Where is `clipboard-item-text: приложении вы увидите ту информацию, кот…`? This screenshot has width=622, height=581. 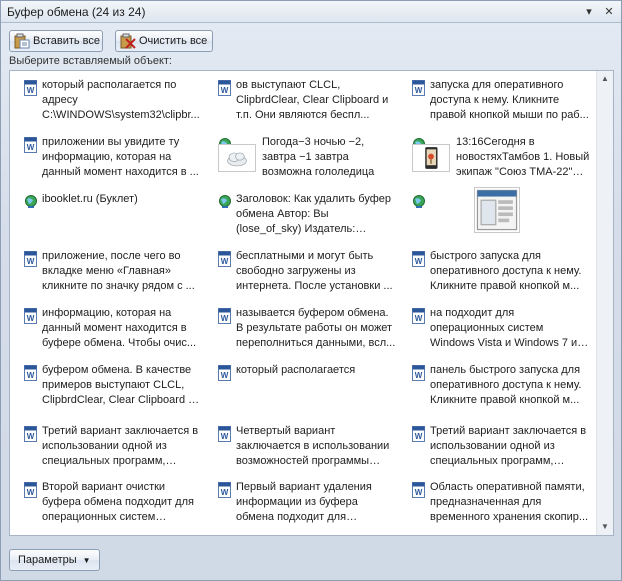 clipboard-item-text: приложении вы увидите ту информацию, кот… is located at coordinates (120, 157).